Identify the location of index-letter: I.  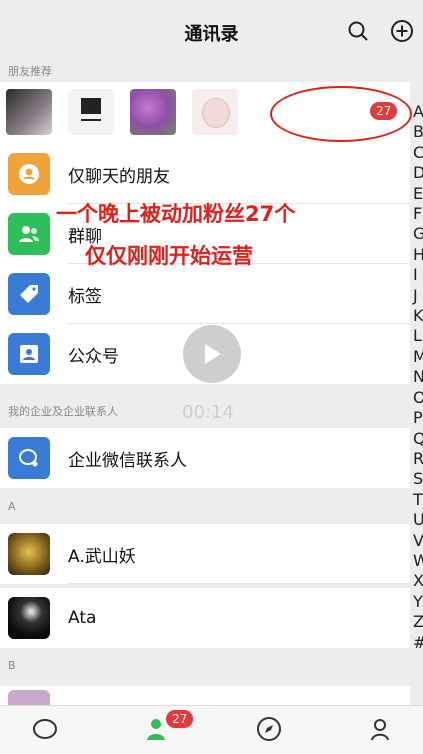
(418, 275).